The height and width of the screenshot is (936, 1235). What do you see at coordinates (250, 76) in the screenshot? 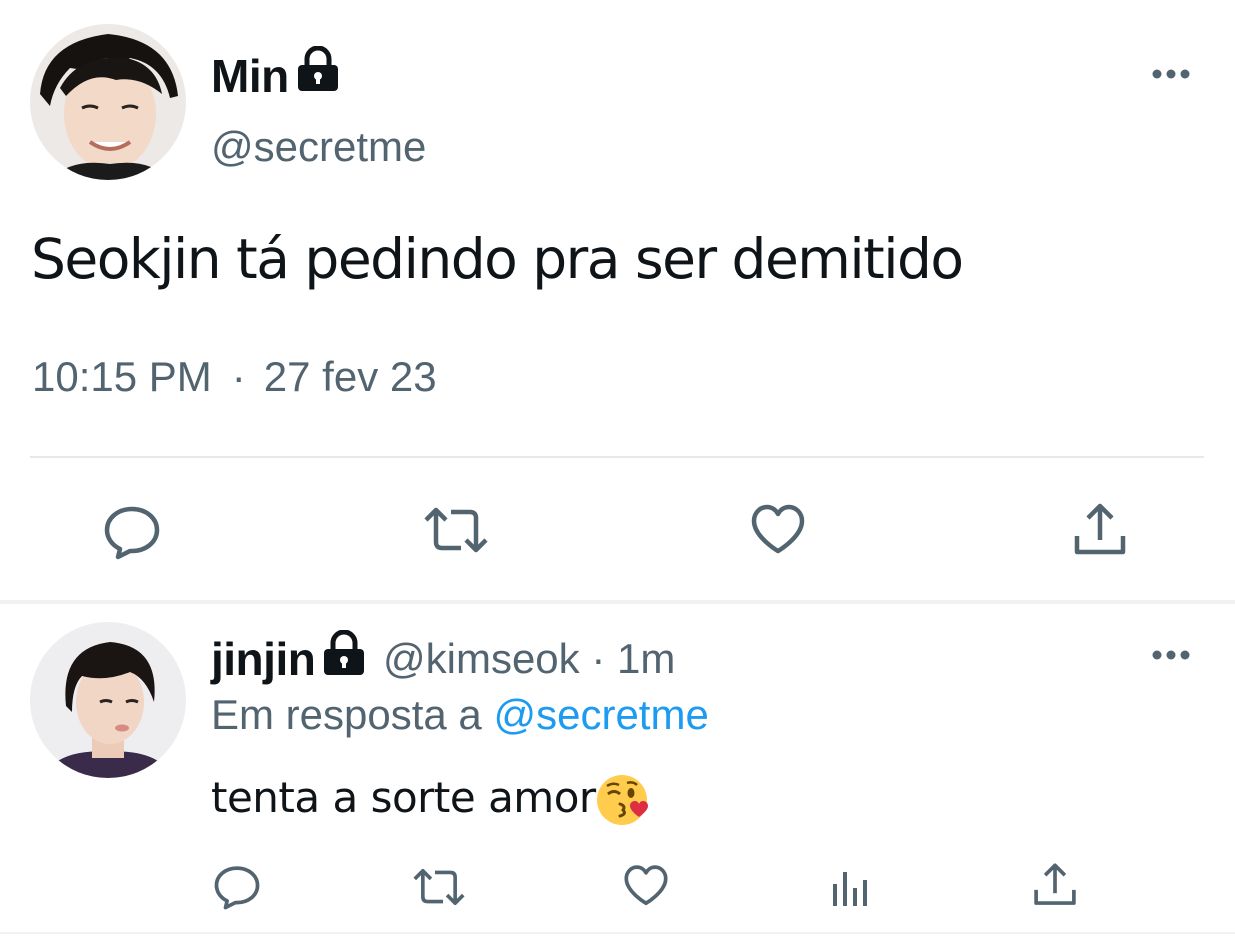
I see `display-name: Min` at bounding box center [250, 76].